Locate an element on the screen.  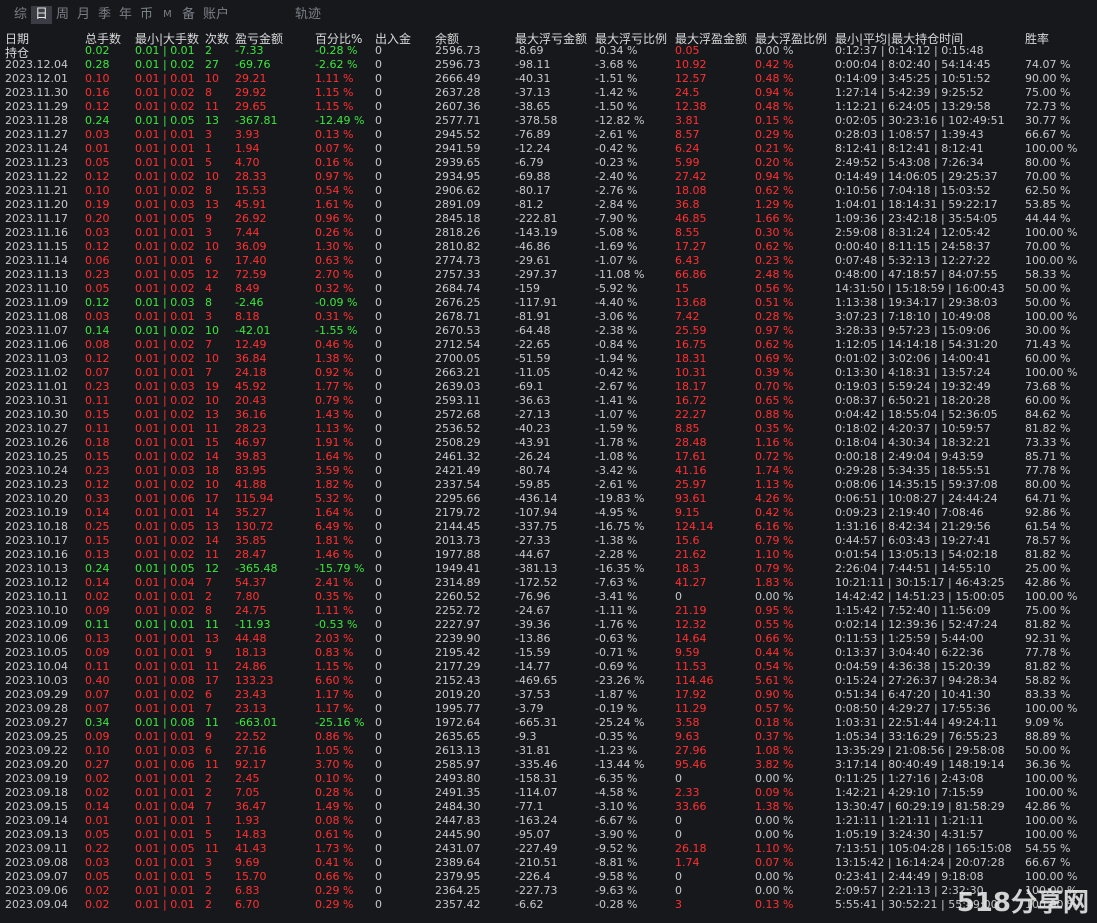
cell-total-lots: 0.05 is located at coordinates (97, 162).